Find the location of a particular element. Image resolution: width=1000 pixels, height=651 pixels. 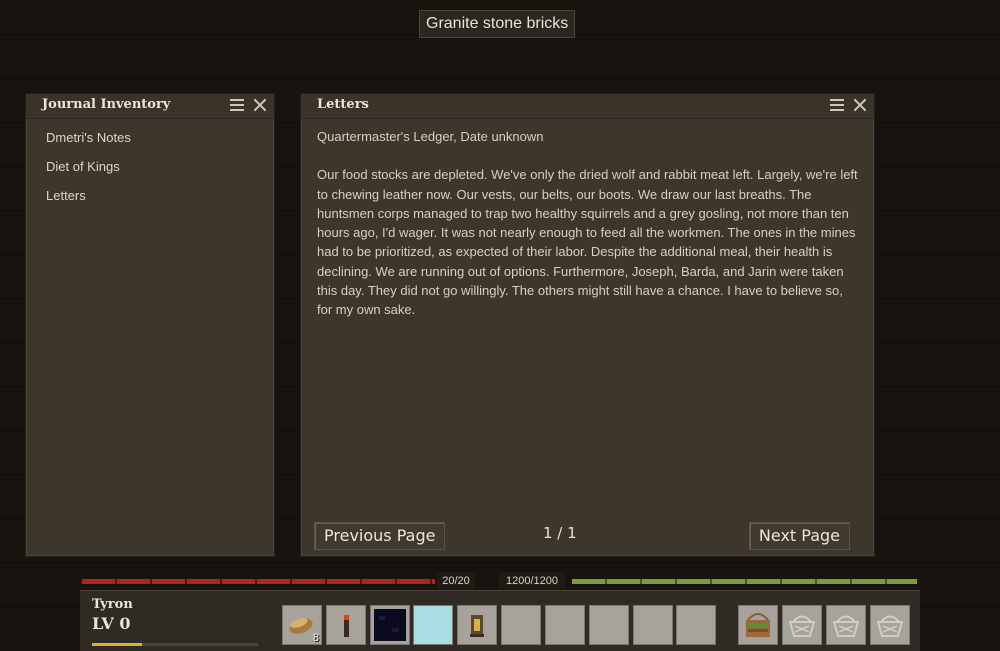

journal-item-diet-of-kings: Diet of Kings is located at coordinates (160, 170).